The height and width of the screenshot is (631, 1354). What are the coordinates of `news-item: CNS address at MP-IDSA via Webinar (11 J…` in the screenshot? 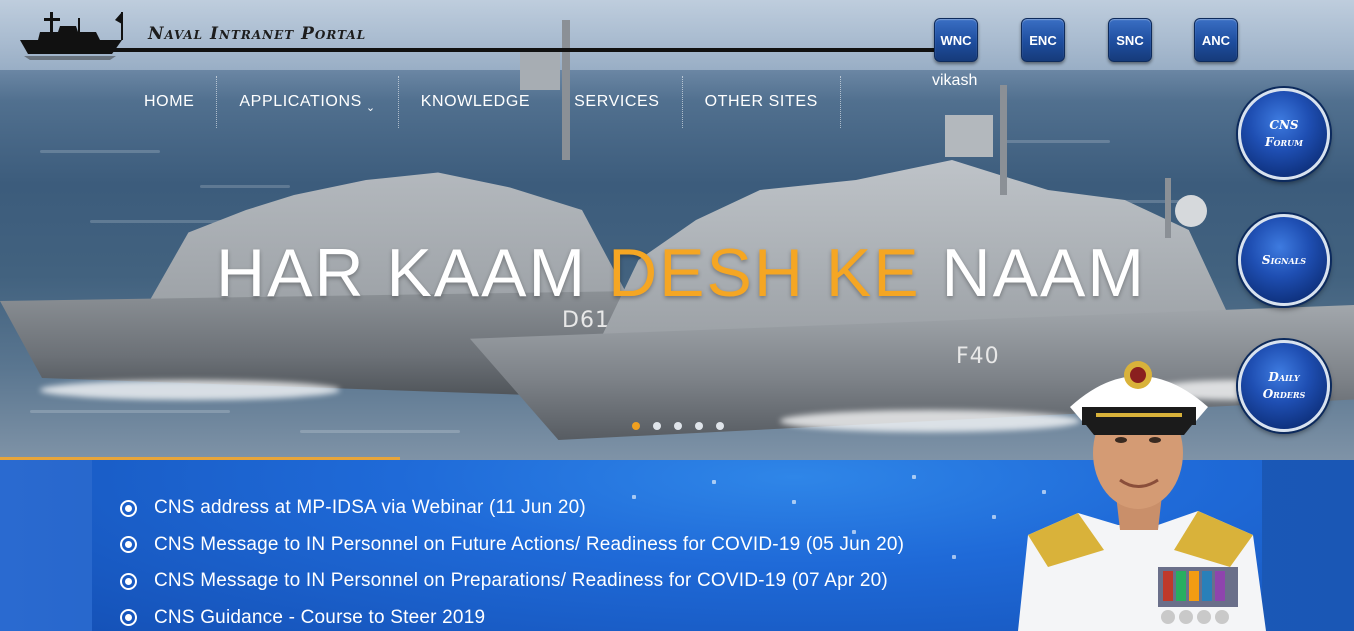 It's located at (512, 508).